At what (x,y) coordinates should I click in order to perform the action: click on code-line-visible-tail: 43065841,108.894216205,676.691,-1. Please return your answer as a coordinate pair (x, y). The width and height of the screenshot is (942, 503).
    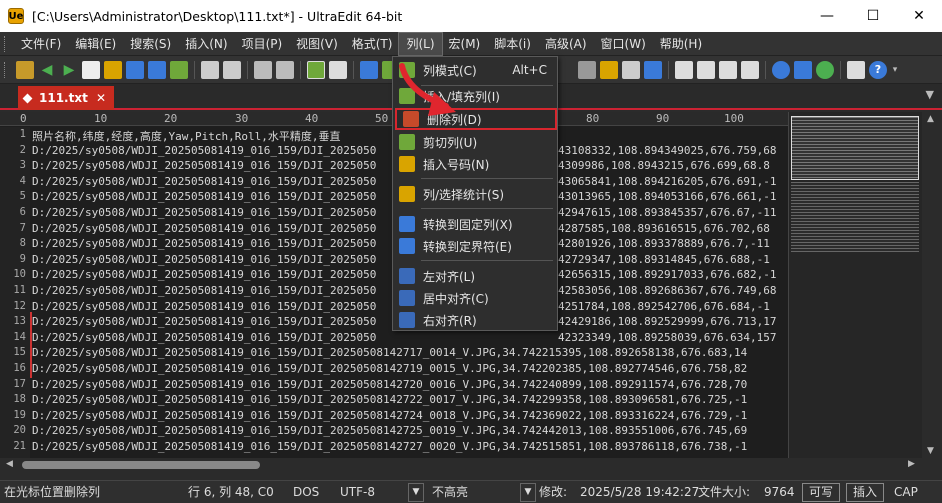
    Looking at the image, I should click on (667, 181).